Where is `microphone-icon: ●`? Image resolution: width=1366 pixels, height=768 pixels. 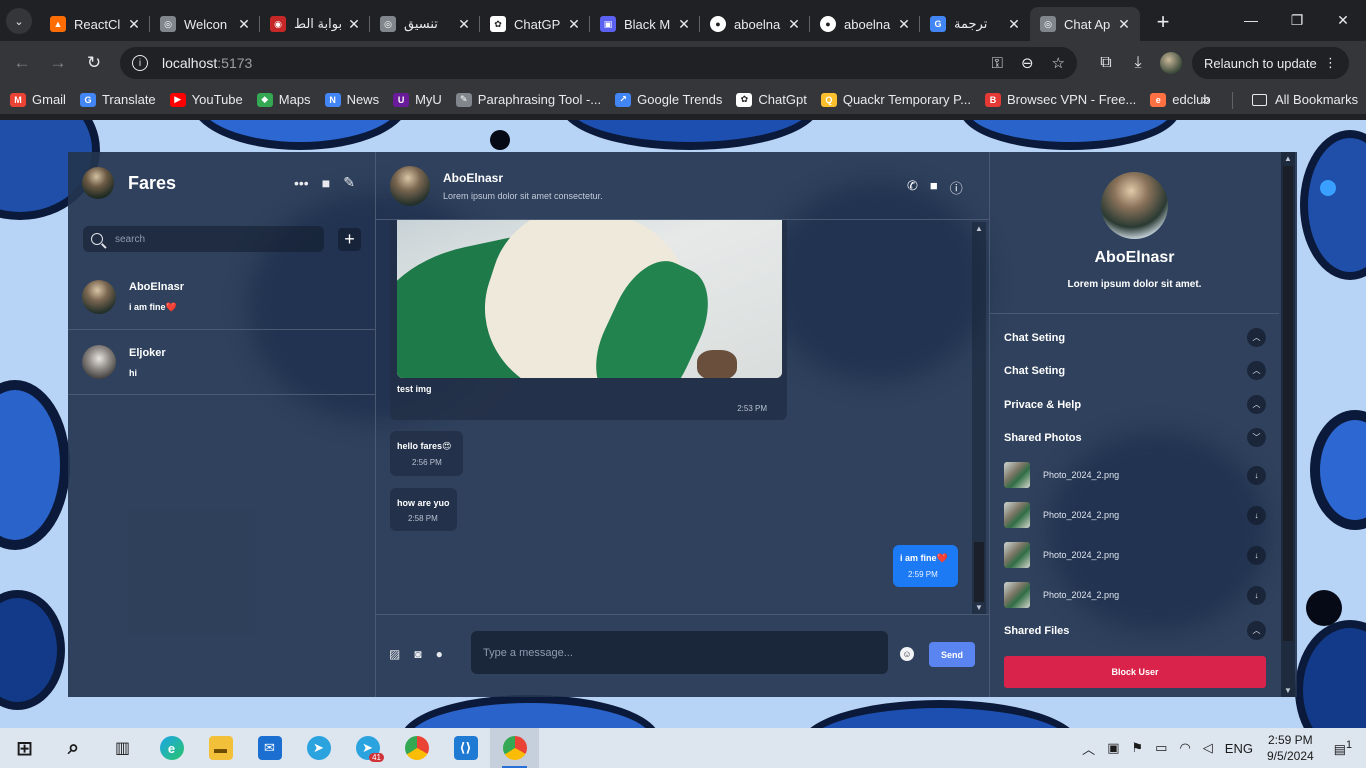
microphone-icon: ● is located at coordinates (439, 654).